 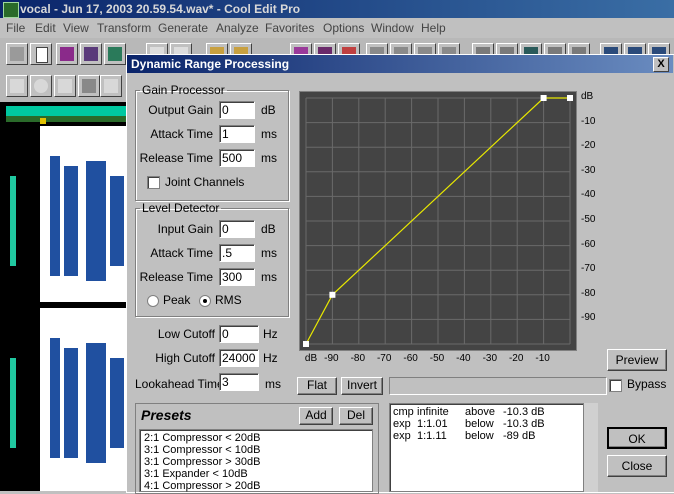 I want to click on ld-attack-time-input: .5, so click(x=237, y=253).